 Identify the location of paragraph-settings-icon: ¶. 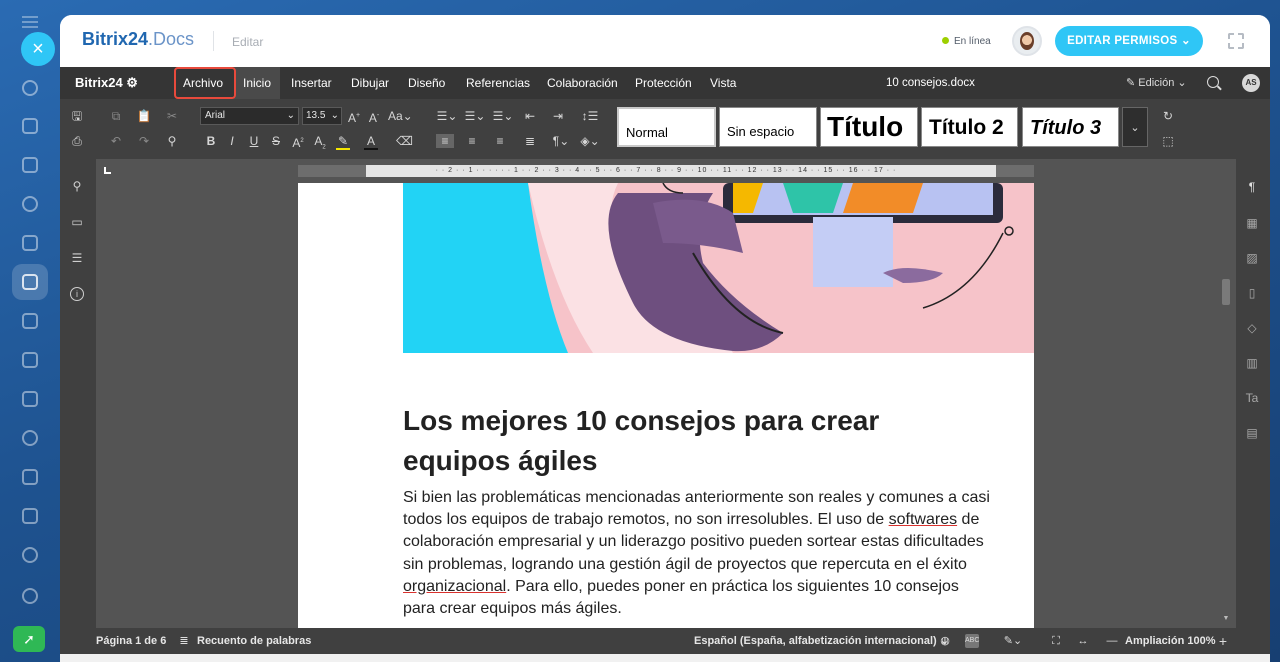
(1252, 187).